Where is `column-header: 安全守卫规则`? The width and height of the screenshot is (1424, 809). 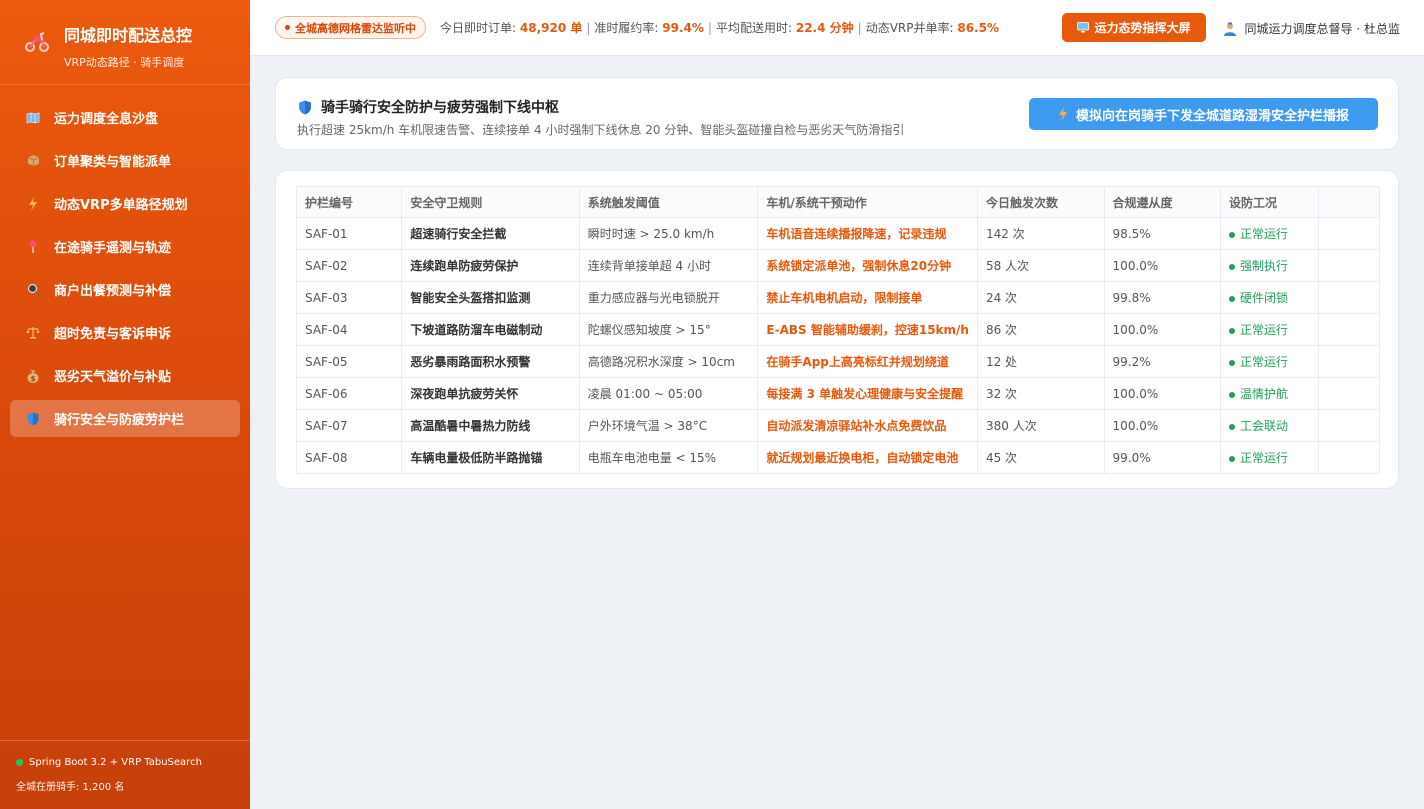 column-header: 安全守卫规则 is located at coordinates (490, 202).